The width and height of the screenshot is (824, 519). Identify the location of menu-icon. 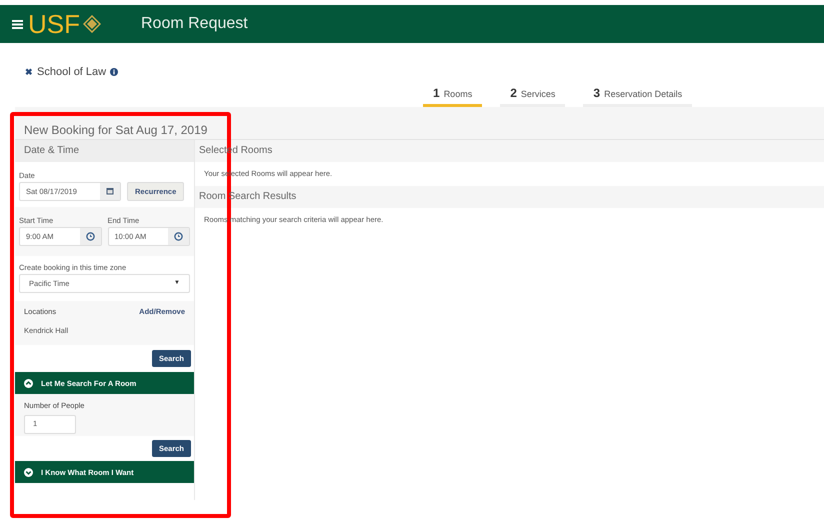
(17, 24).